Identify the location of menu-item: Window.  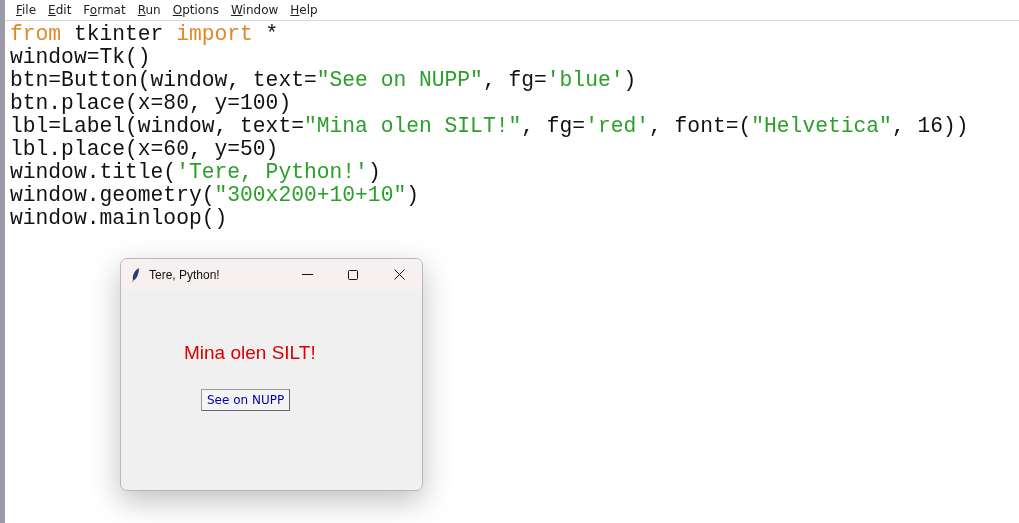
(255, 10).